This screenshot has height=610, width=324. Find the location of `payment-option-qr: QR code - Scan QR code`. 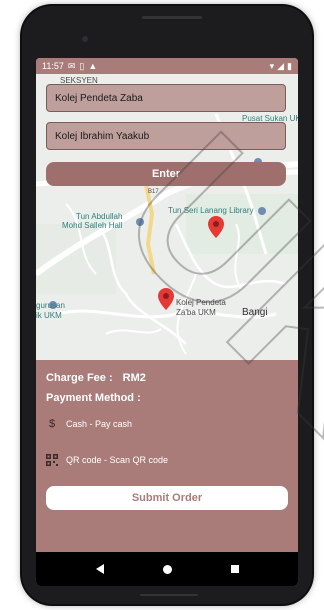

payment-option-qr: QR code - Scan QR code is located at coordinates (107, 460).